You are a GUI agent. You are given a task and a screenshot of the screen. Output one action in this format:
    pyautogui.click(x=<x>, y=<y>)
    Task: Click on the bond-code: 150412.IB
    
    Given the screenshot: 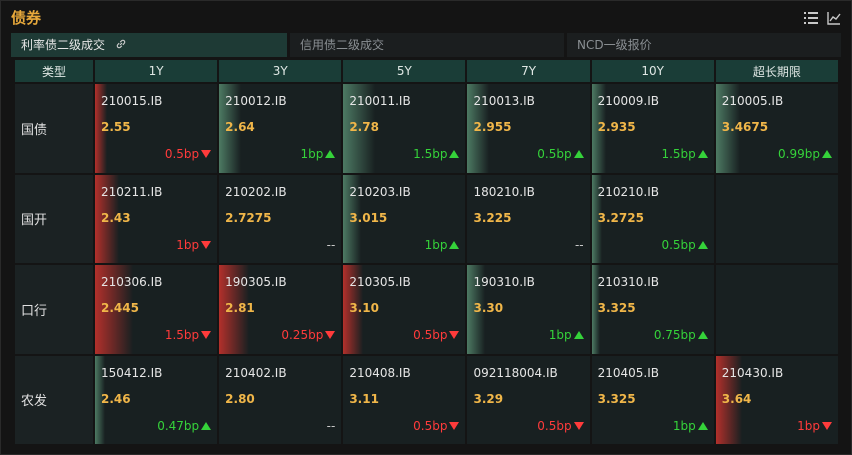 What is the action you would take?
    pyautogui.click(x=132, y=372)
    